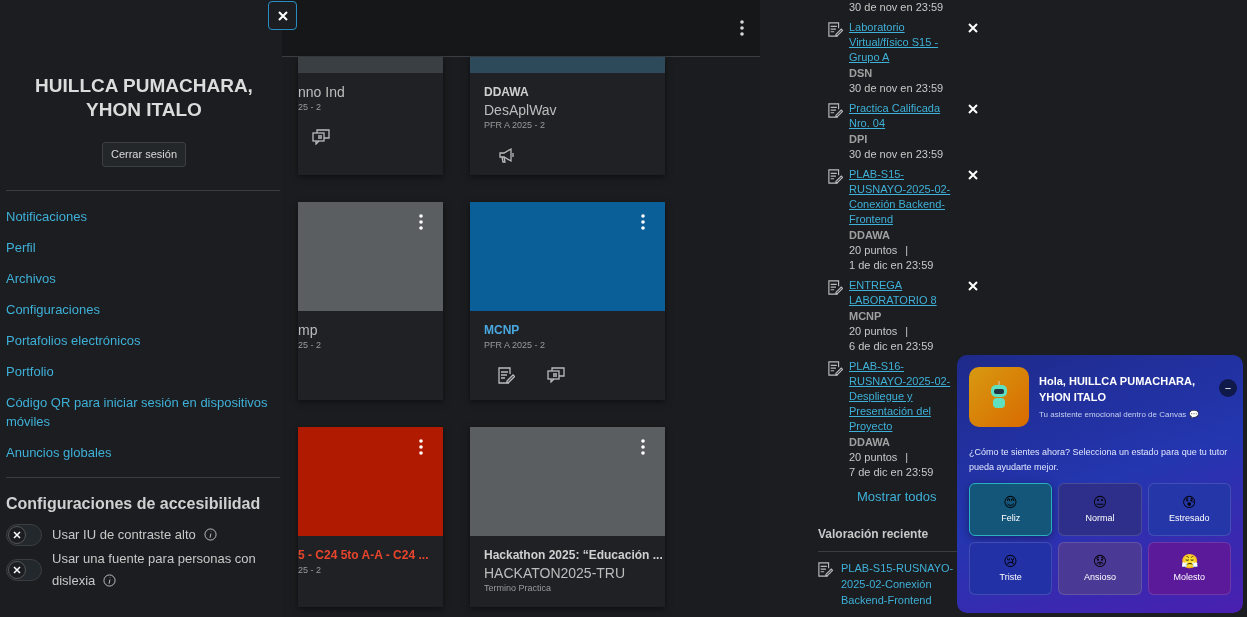 This screenshot has width=1247, height=617. What do you see at coordinates (144, 309) in the screenshot?
I see `menu-link: Configuraciones` at bounding box center [144, 309].